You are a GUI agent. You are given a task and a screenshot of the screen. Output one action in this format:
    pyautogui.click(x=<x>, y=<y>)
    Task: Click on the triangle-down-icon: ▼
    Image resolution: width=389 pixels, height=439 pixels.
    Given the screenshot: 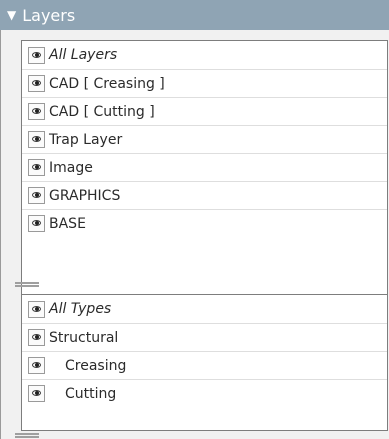 What is the action you would take?
    pyautogui.click(x=12, y=15)
    